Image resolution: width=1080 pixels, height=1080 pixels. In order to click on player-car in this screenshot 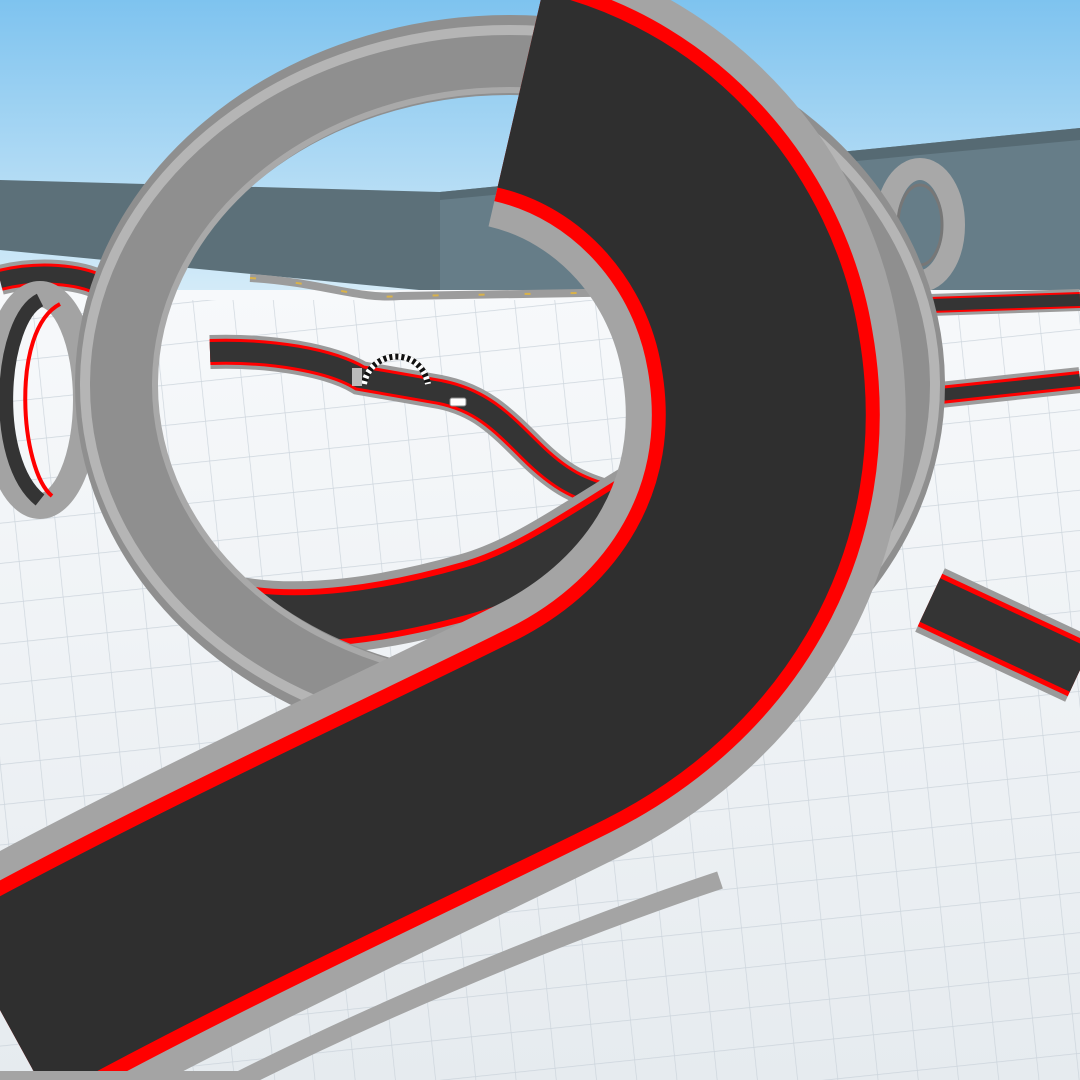, I will do `click(458, 402)`.